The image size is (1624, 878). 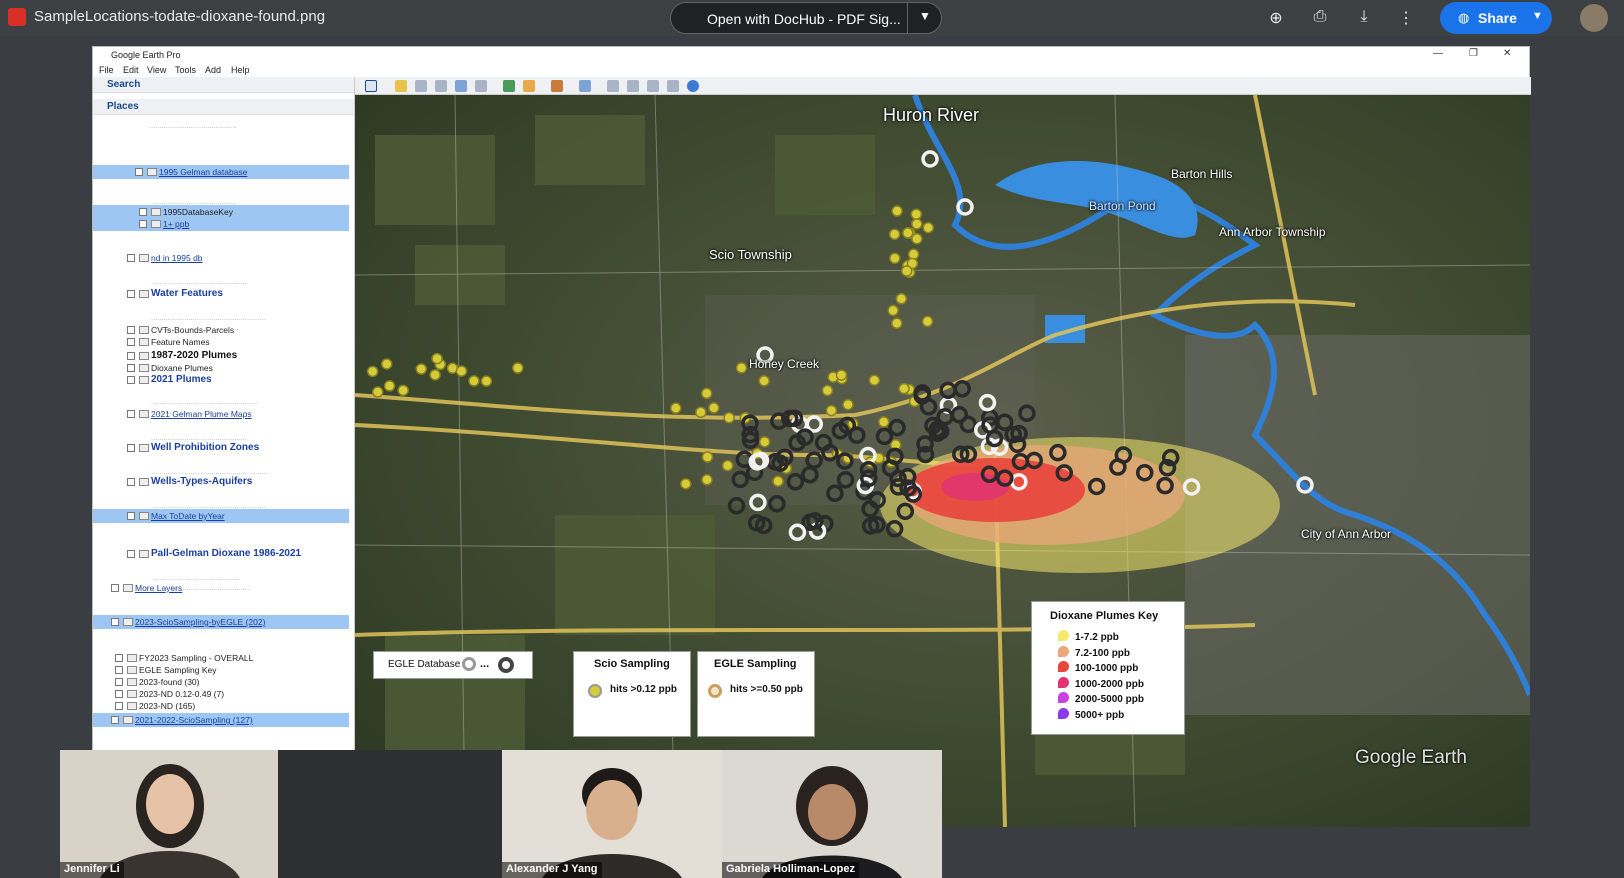 I want to click on menu-tools: Tools, so click(x=185, y=70).